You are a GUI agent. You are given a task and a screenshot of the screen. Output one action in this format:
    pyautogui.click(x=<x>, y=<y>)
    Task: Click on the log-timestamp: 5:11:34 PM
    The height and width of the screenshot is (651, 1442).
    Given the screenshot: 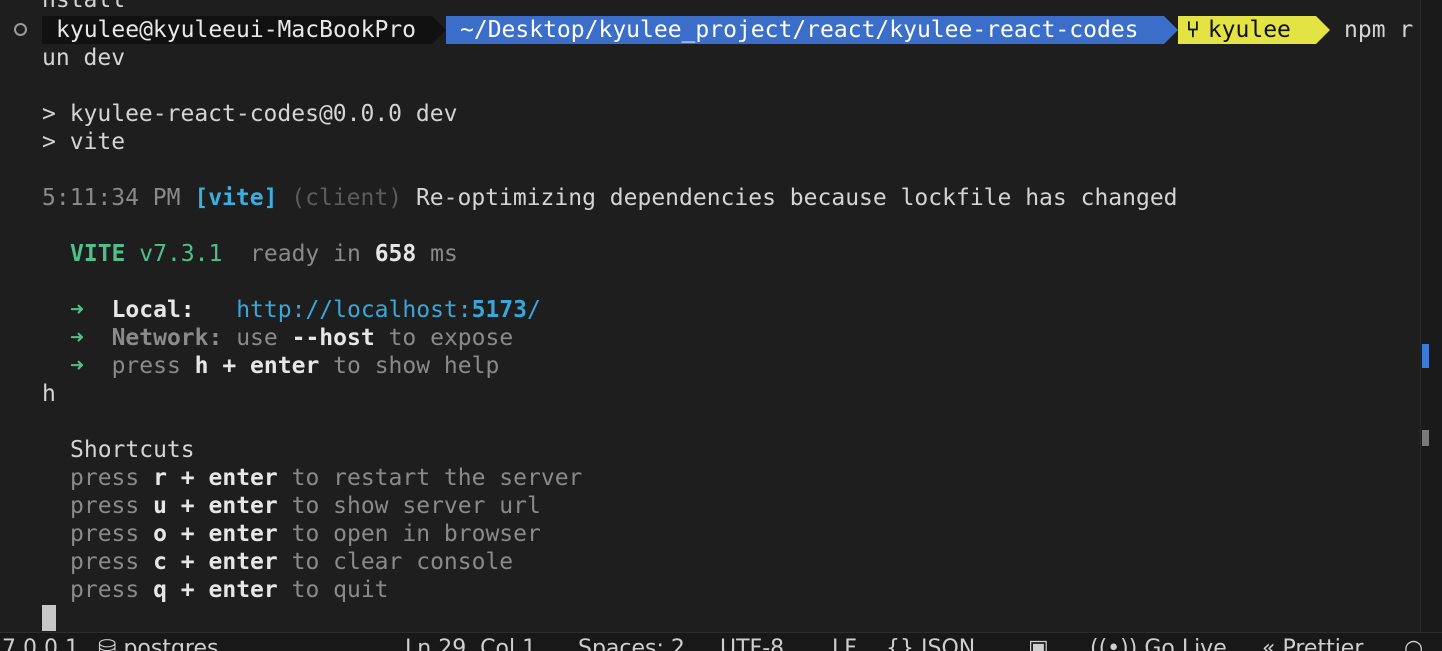 What is the action you would take?
    pyautogui.click(x=111, y=198)
    